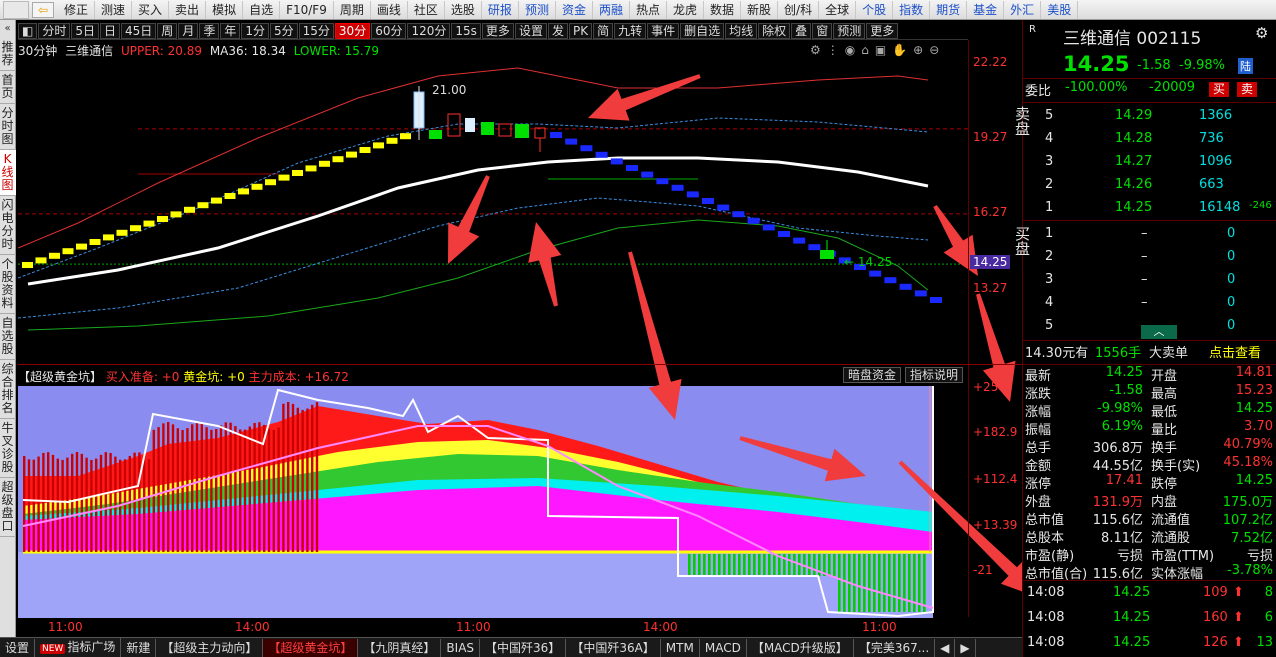 This screenshot has height=657, width=1276. I want to click on stat-label: 量比, so click(1164, 430).